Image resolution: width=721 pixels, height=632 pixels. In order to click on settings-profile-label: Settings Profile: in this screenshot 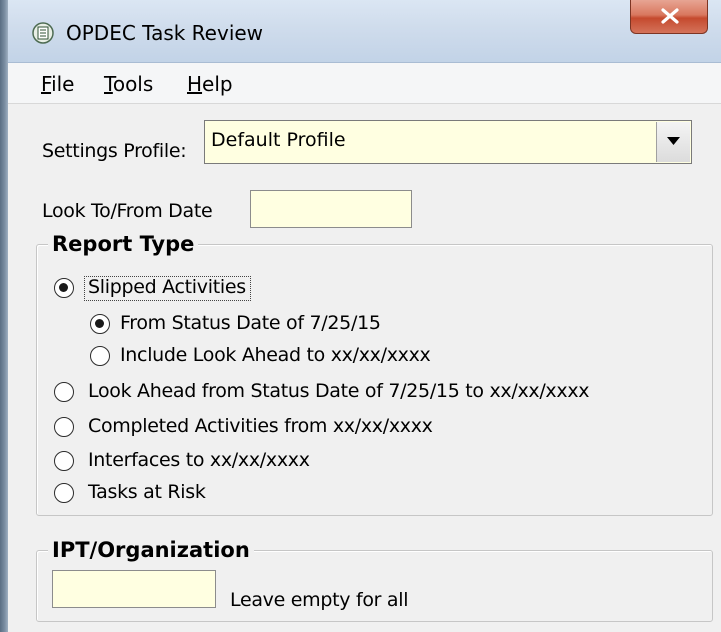, I will do `click(114, 151)`.